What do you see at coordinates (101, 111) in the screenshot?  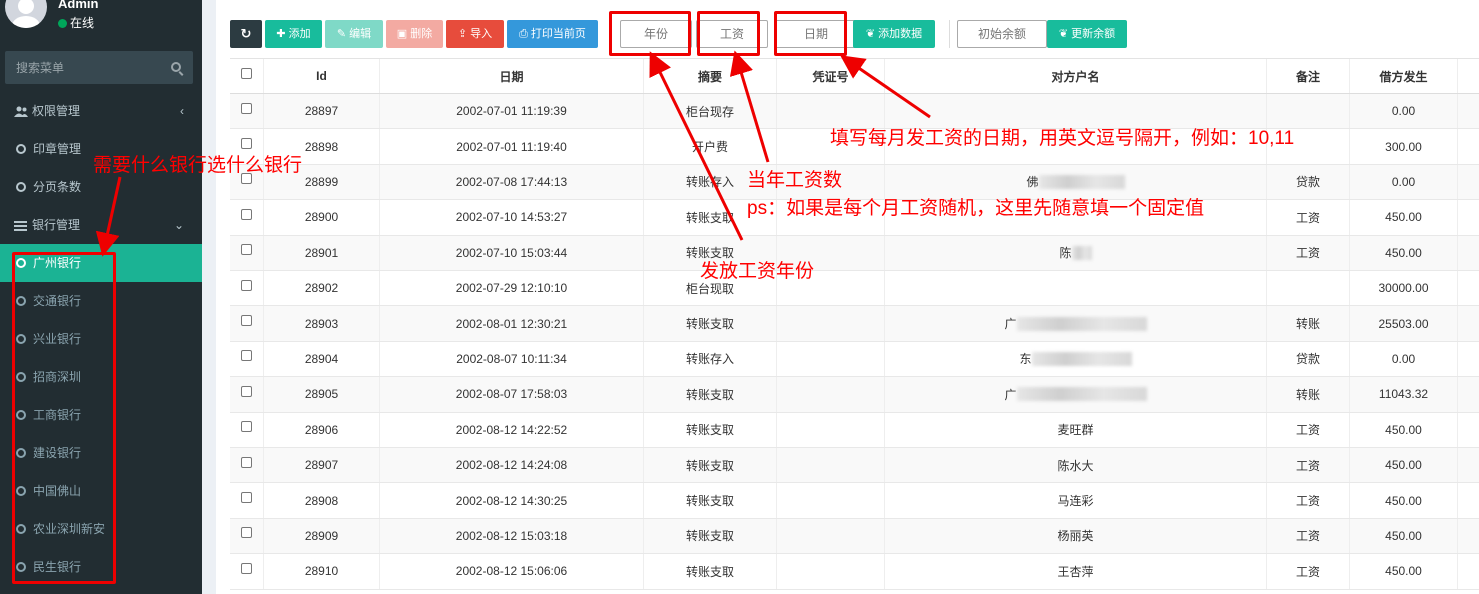 I see `sidebar-item-permission: 权限管理 ‹` at bounding box center [101, 111].